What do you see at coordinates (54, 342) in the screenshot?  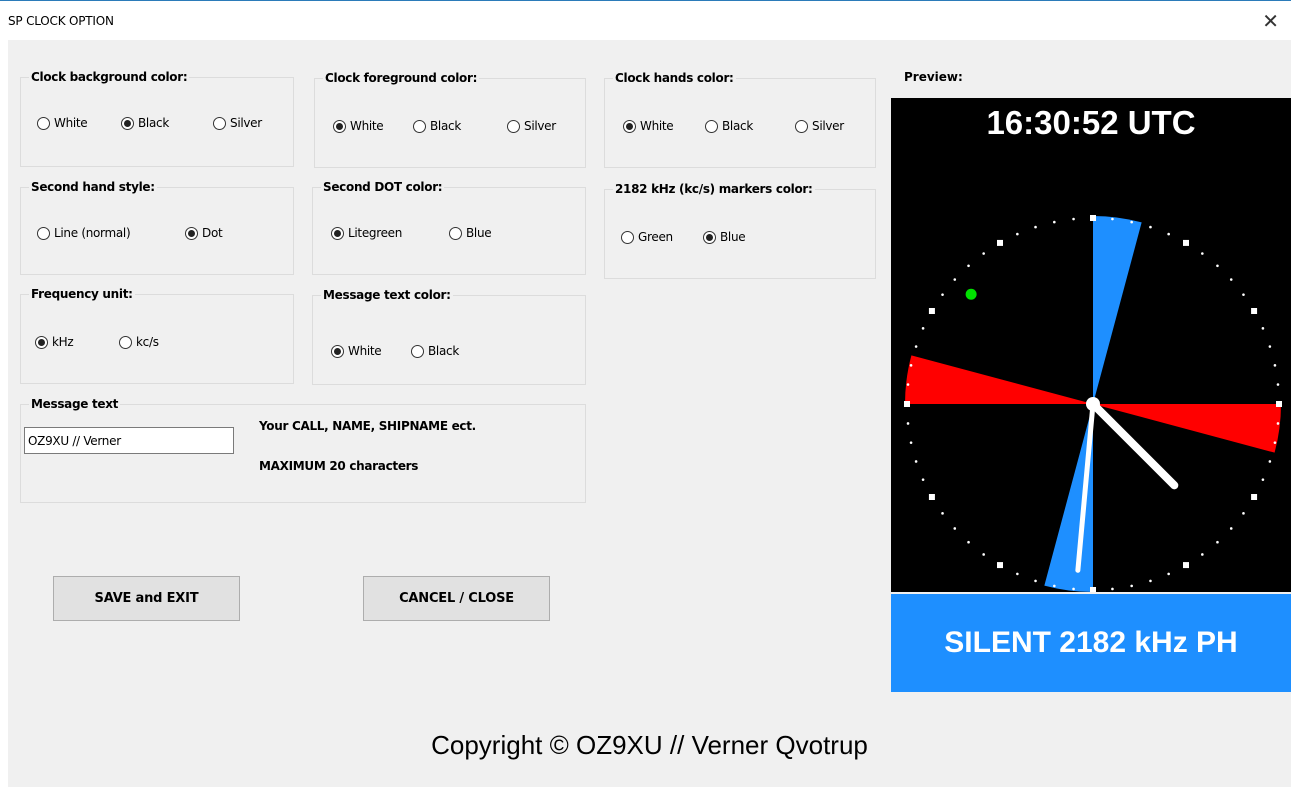 I see `radio-unit-khz: kHz` at bounding box center [54, 342].